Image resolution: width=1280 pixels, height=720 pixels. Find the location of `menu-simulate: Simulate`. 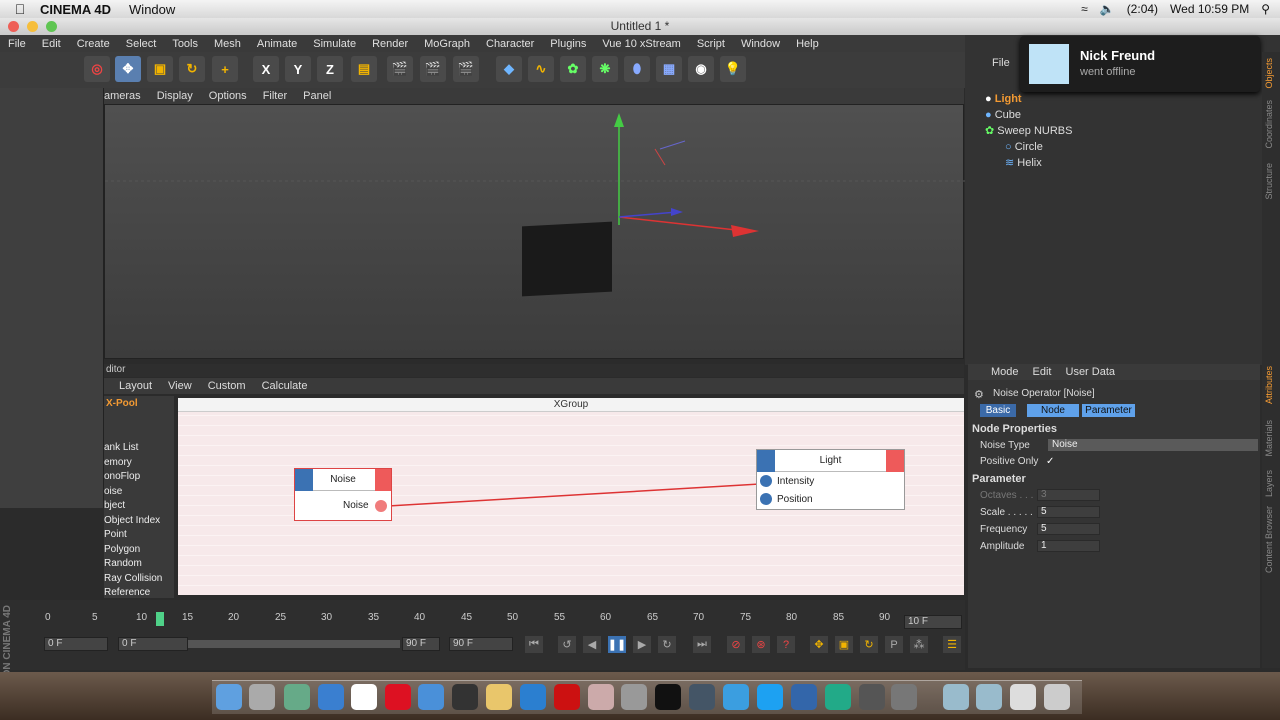

menu-simulate: Simulate is located at coordinates (334, 44).